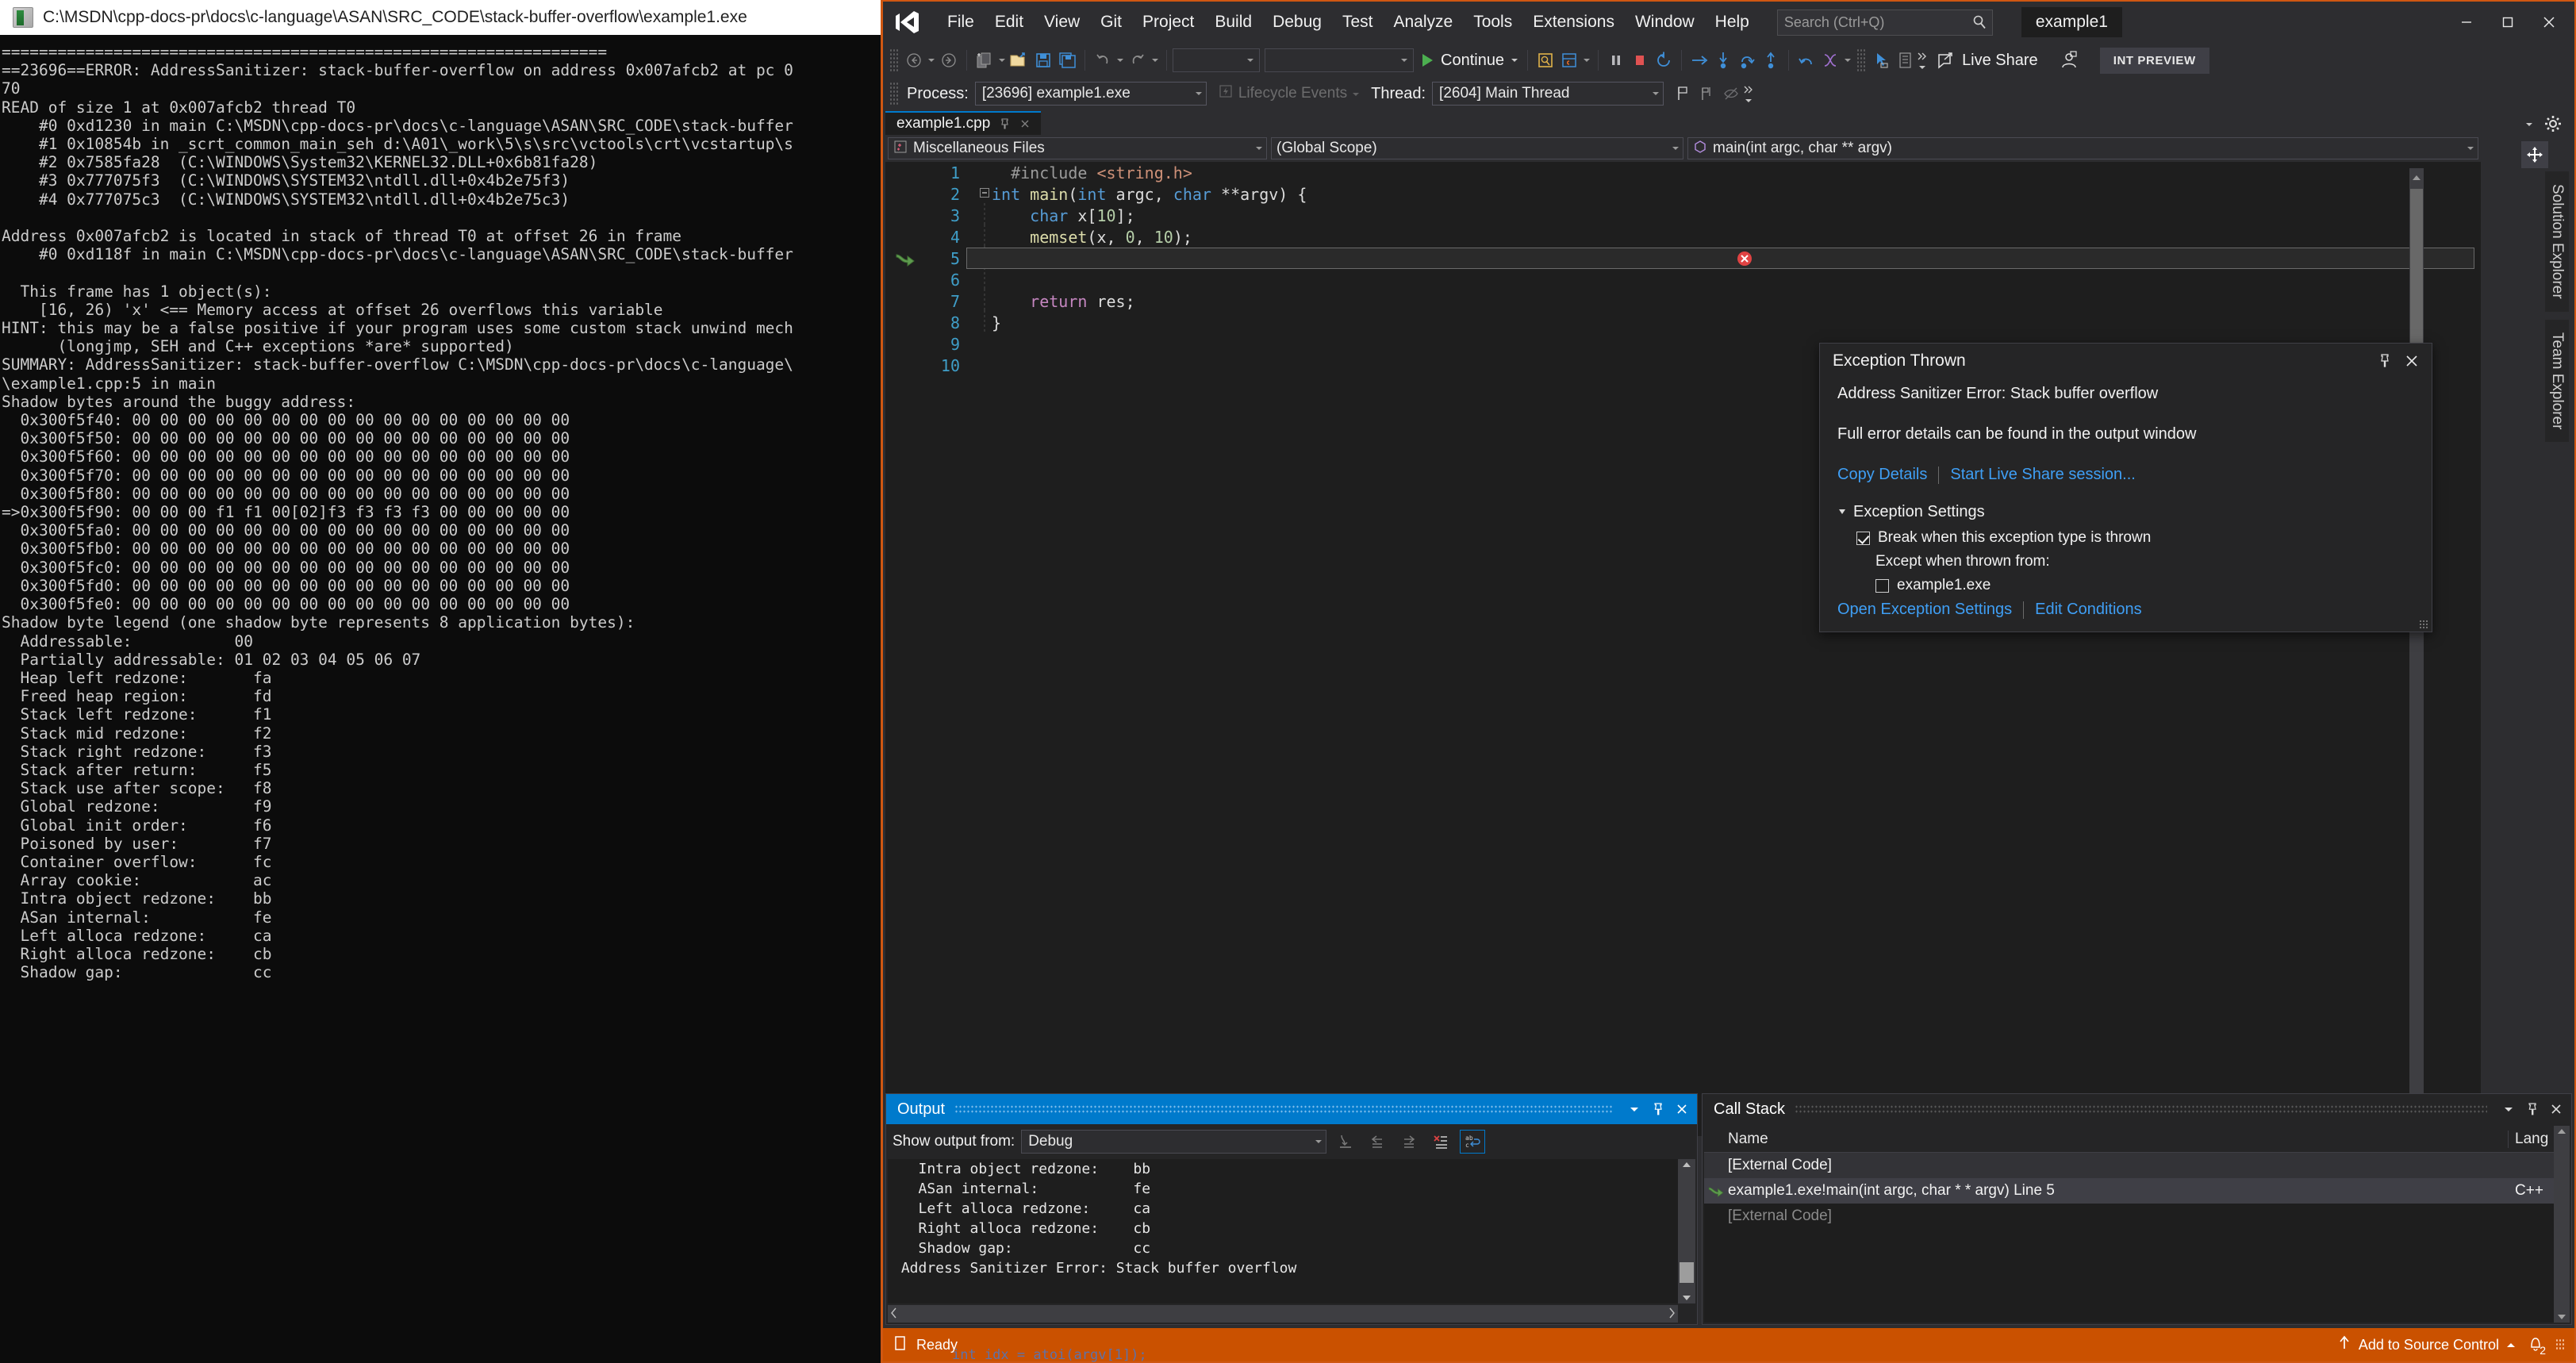 This screenshot has height=1363, width=2576. Describe the element at coordinates (914, 60) in the screenshot. I see `navigate-back-icon` at that location.